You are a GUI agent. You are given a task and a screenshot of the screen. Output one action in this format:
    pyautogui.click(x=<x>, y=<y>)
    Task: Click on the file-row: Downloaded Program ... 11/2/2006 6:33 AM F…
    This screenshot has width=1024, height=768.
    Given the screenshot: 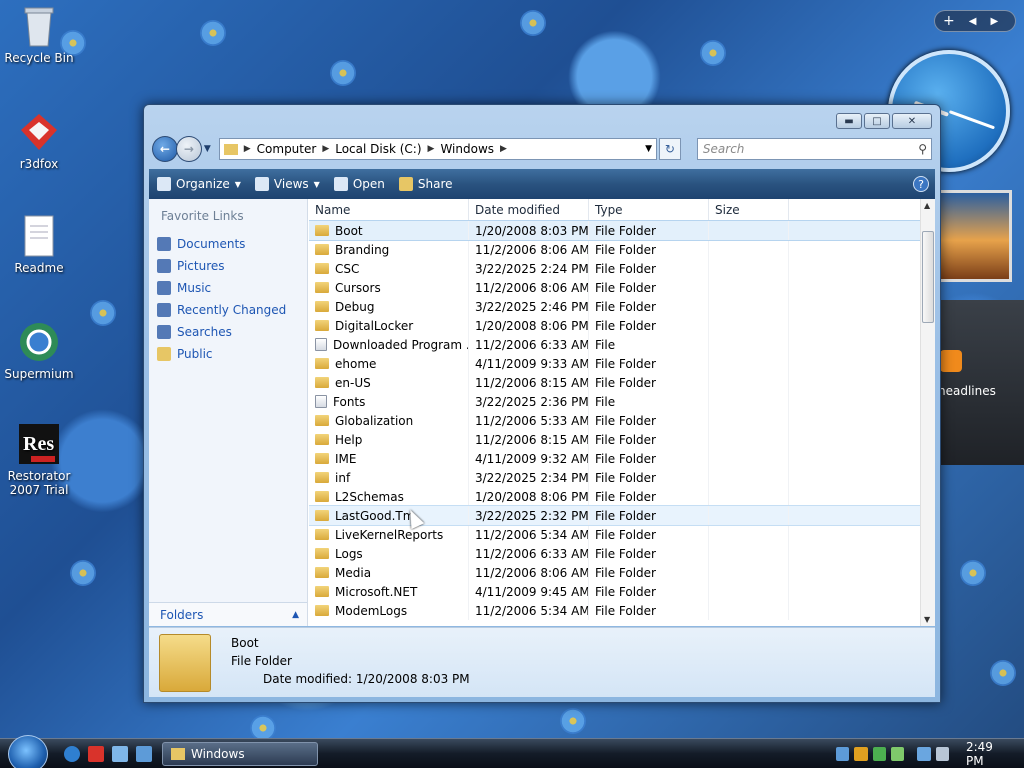 What is the action you would take?
    pyautogui.click(x=614, y=344)
    